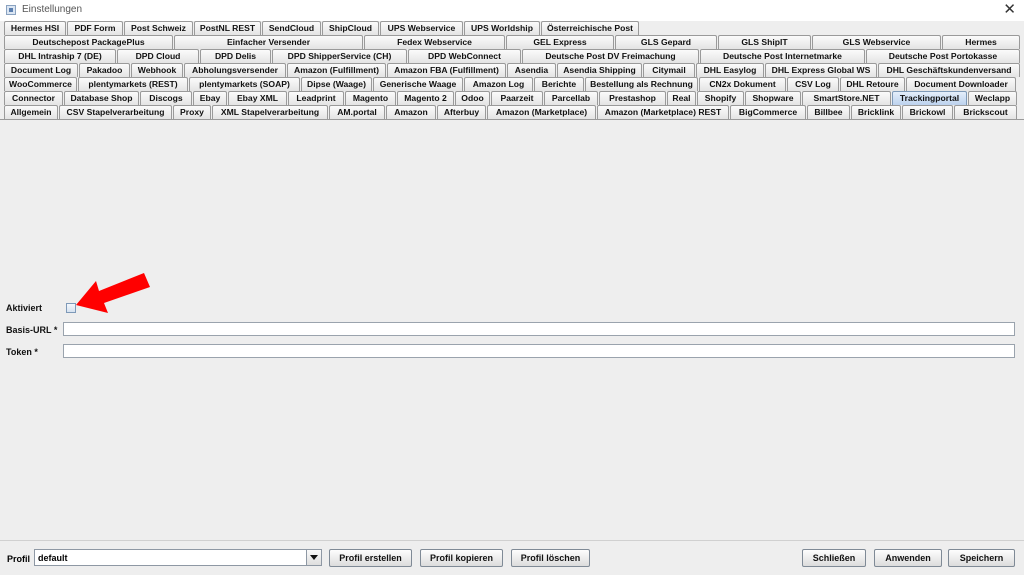 Image resolution: width=1024 pixels, height=575 pixels. What do you see at coordinates (813, 84) in the screenshot?
I see `tab-csv-log: CSV Log` at bounding box center [813, 84].